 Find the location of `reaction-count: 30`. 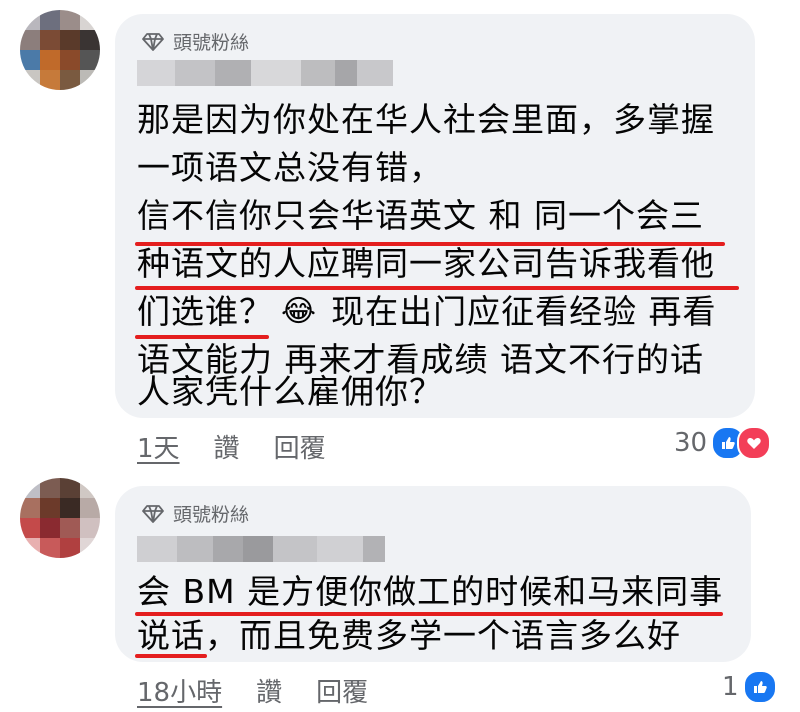

reaction-count: 30 is located at coordinates (691, 443).